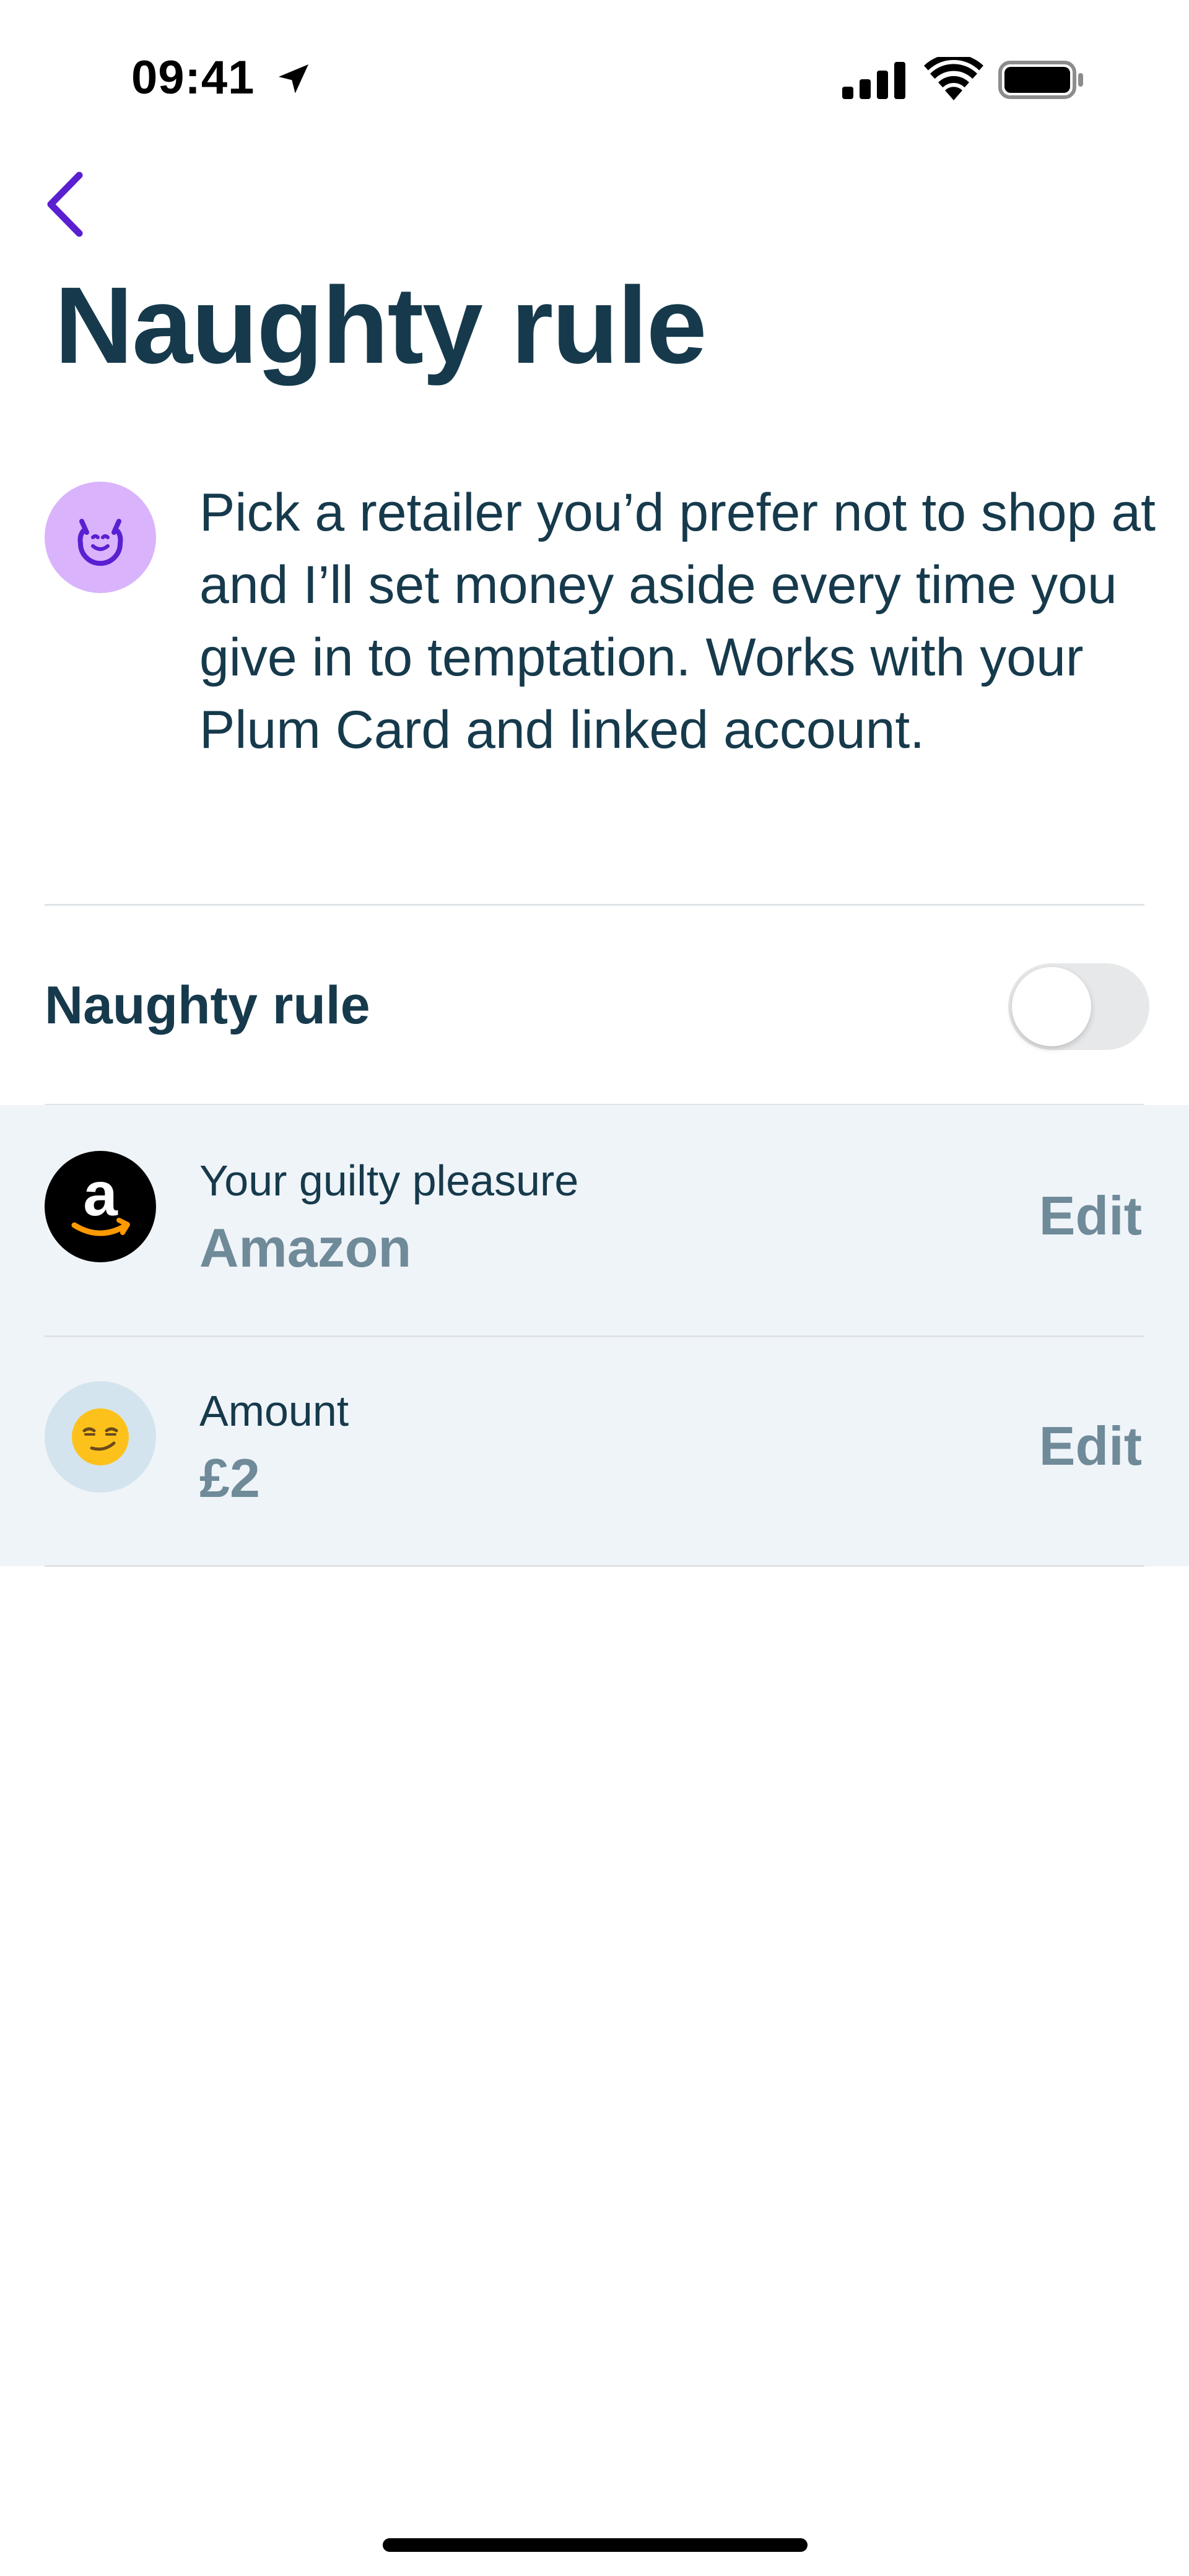  What do you see at coordinates (207, 1005) in the screenshot?
I see `toggle-label: Naughty rule` at bounding box center [207, 1005].